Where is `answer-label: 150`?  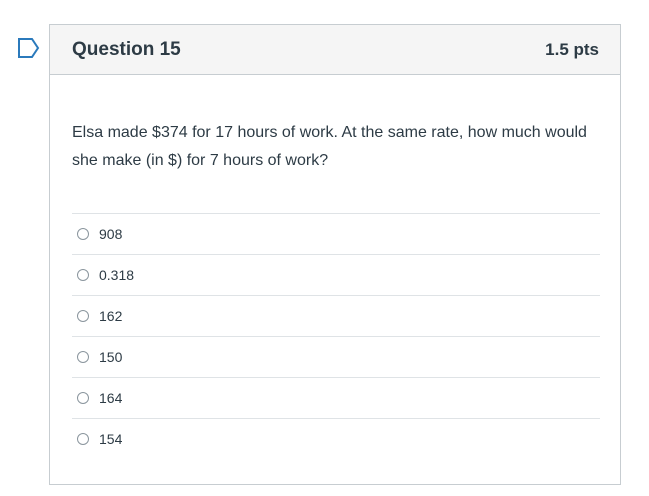 answer-label: 150 is located at coordinates (111, 357).